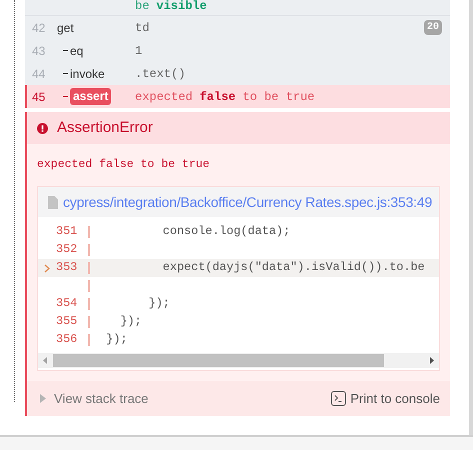 The image size is (473, 450). What do you see at coordinates (181, 7) in the screenshot?
I see `command-message: visible` at bounding box center [181, 7].